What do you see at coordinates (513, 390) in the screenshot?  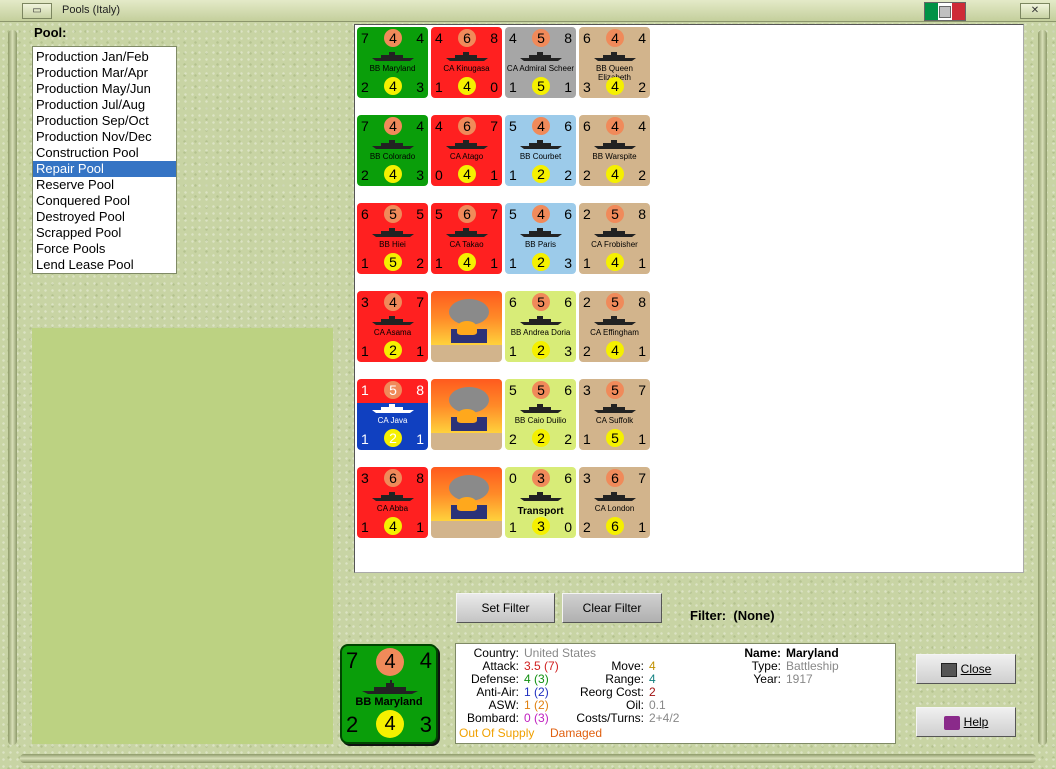 I see `counter-tl: 5` at bounding box center [513, 390].